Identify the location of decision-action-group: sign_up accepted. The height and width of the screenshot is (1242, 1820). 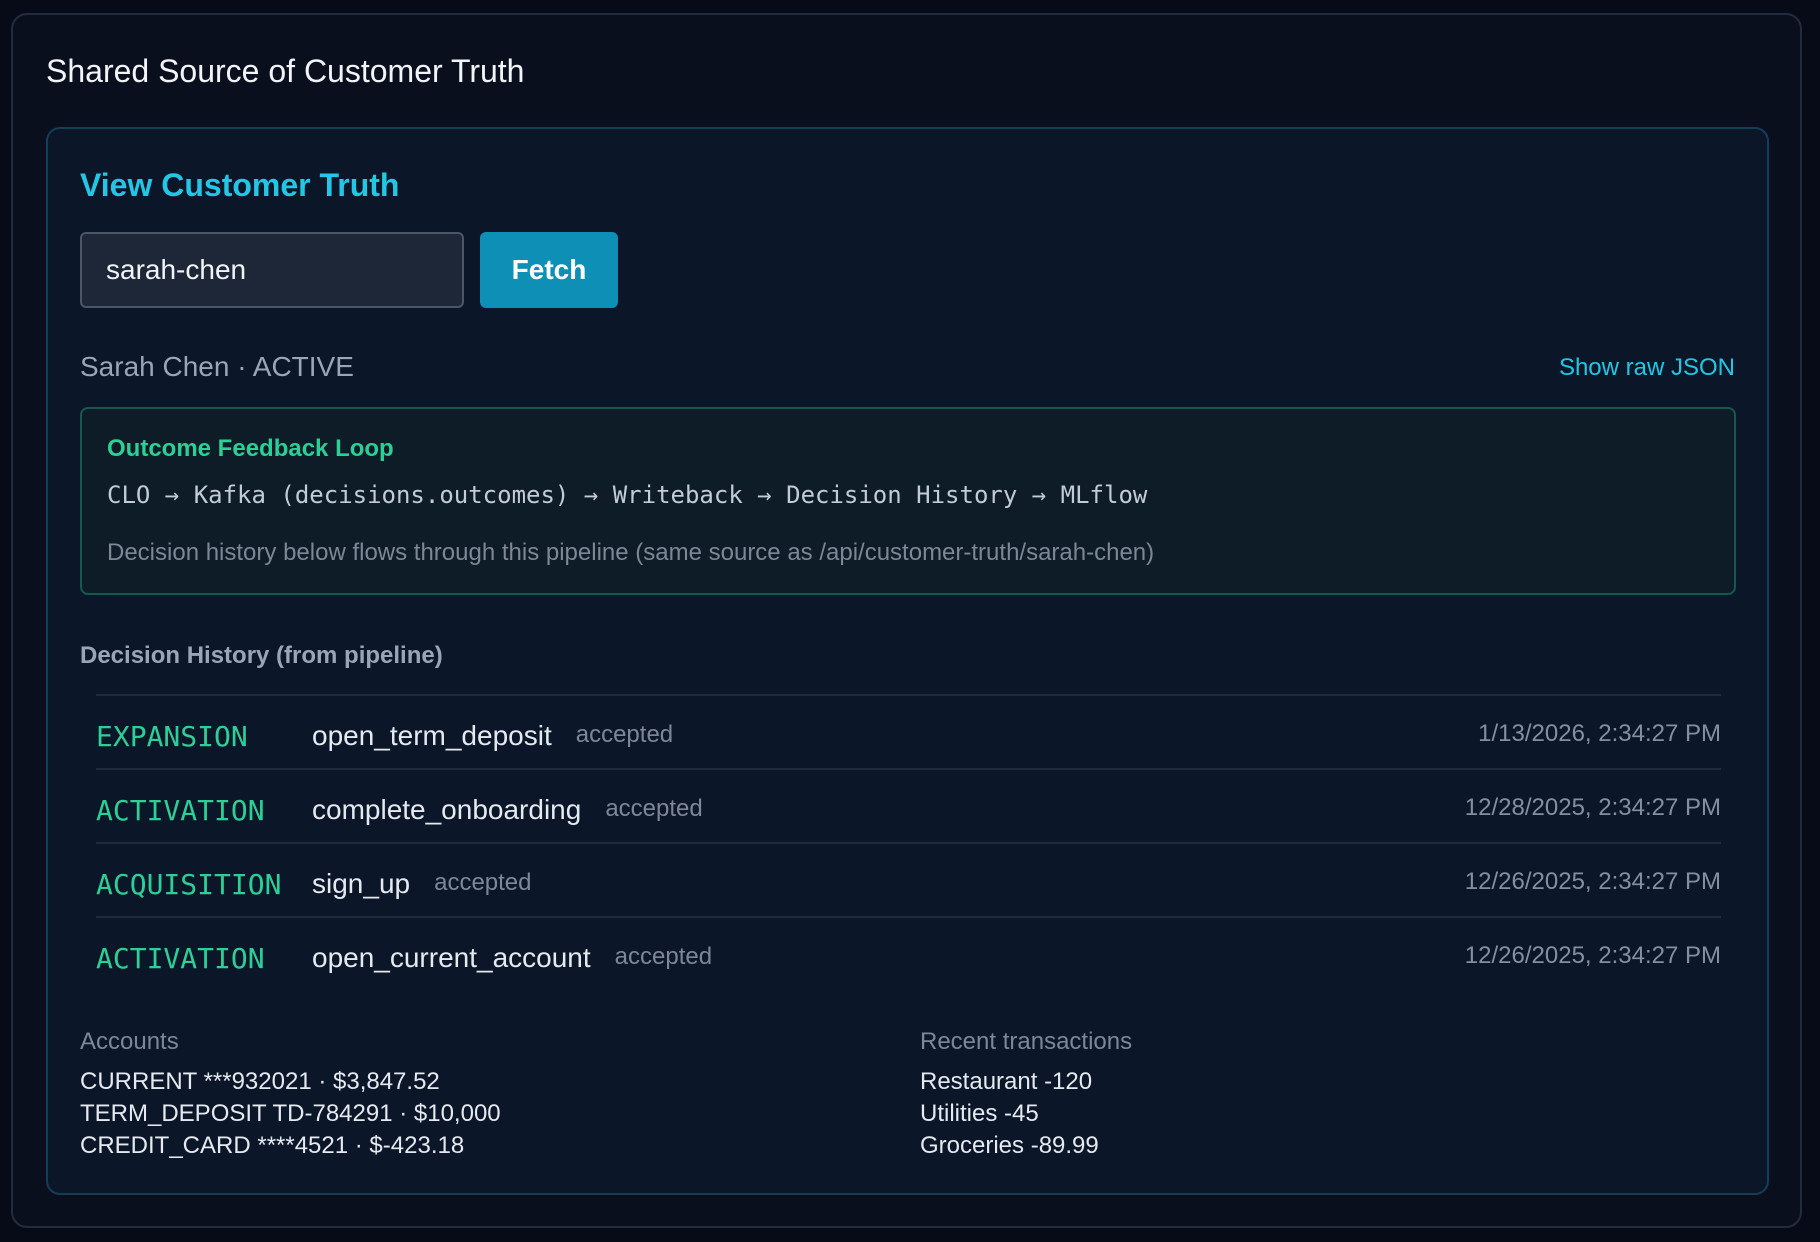
(422, 884).